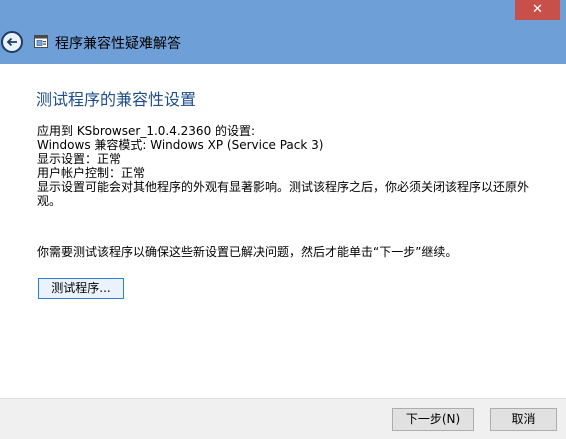  I want to click on back-button, so click(12, 42).